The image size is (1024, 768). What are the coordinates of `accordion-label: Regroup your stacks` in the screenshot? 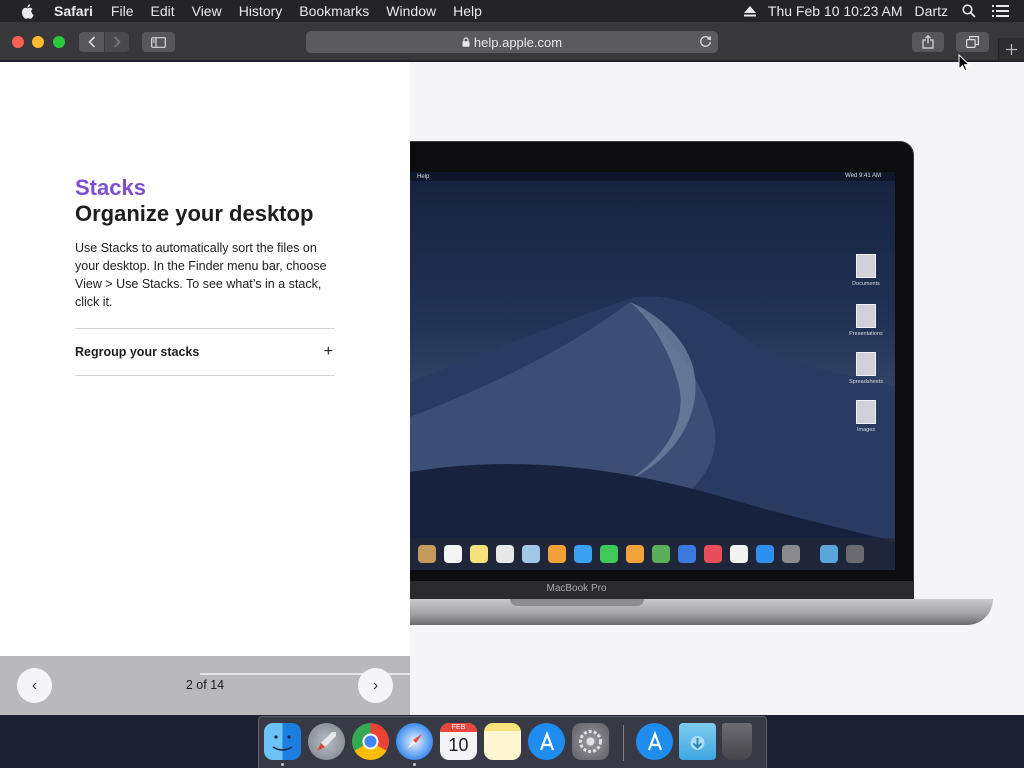 It's located at (137, 352).